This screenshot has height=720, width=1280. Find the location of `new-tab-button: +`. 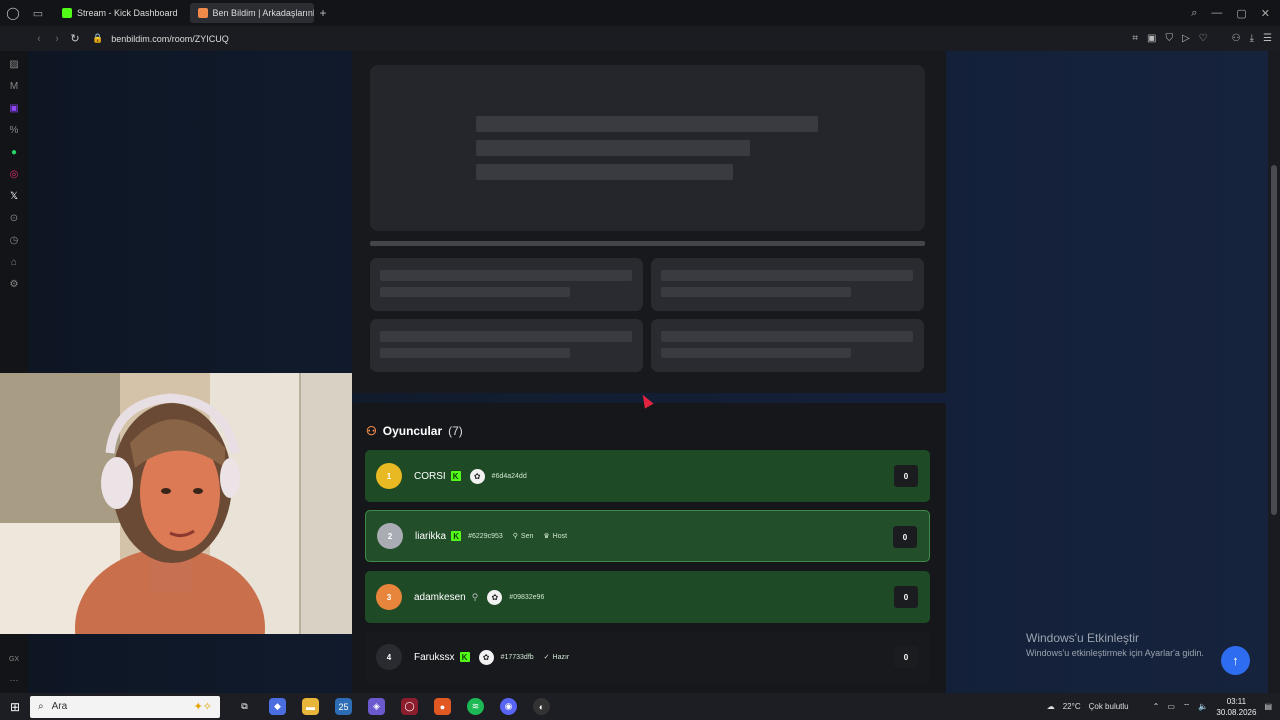

new-tab-button: + is located at coordinates (323, 13).